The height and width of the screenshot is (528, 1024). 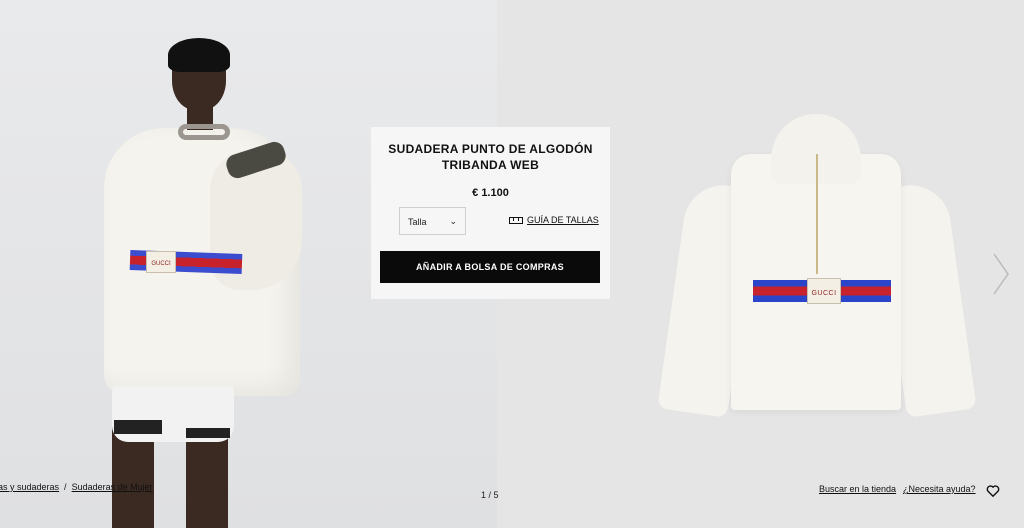 I want to click on breadcrumb-item: as y sudaderas, so click(x=29, y=487).